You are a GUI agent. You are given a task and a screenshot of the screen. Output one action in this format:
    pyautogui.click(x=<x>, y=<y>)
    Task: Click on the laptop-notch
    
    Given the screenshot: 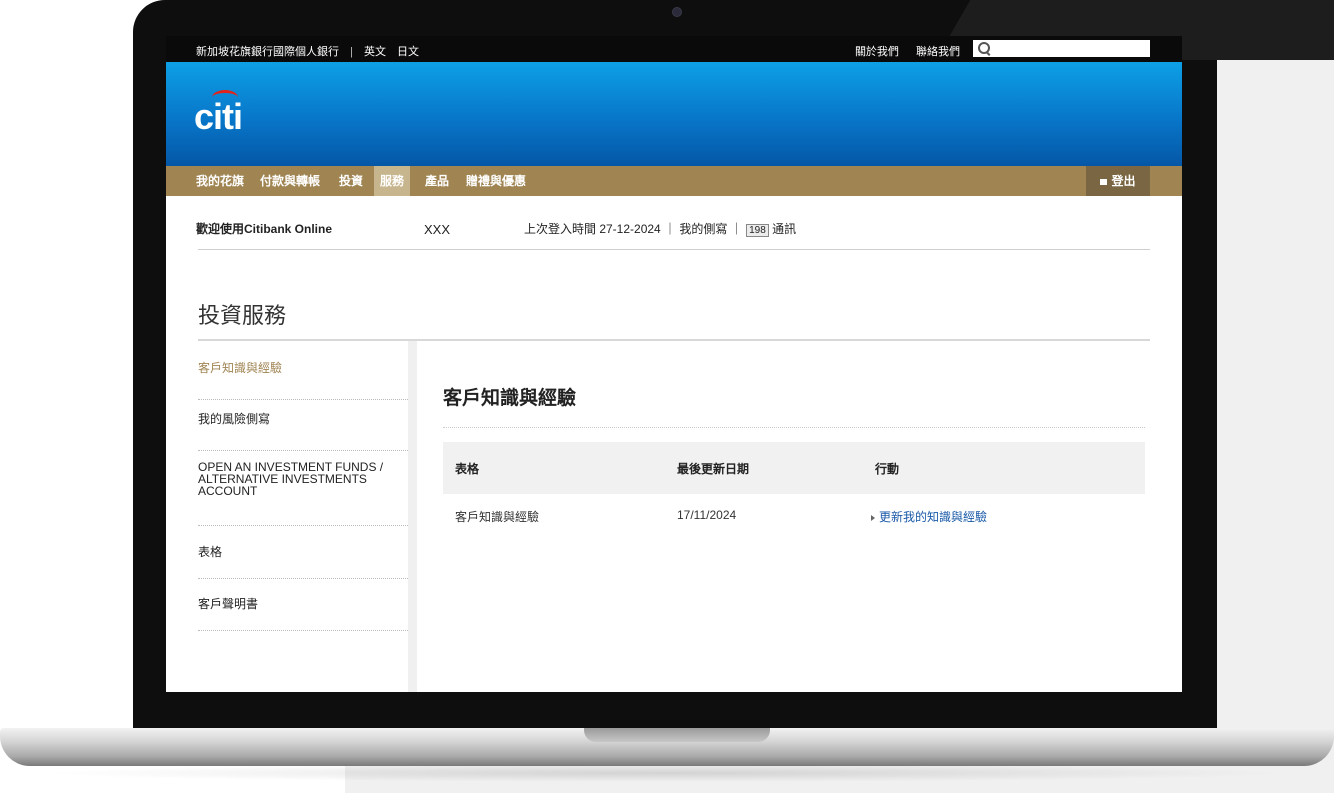 What is the action you would take?
    pyautogui.click(x=677, y=735)
    